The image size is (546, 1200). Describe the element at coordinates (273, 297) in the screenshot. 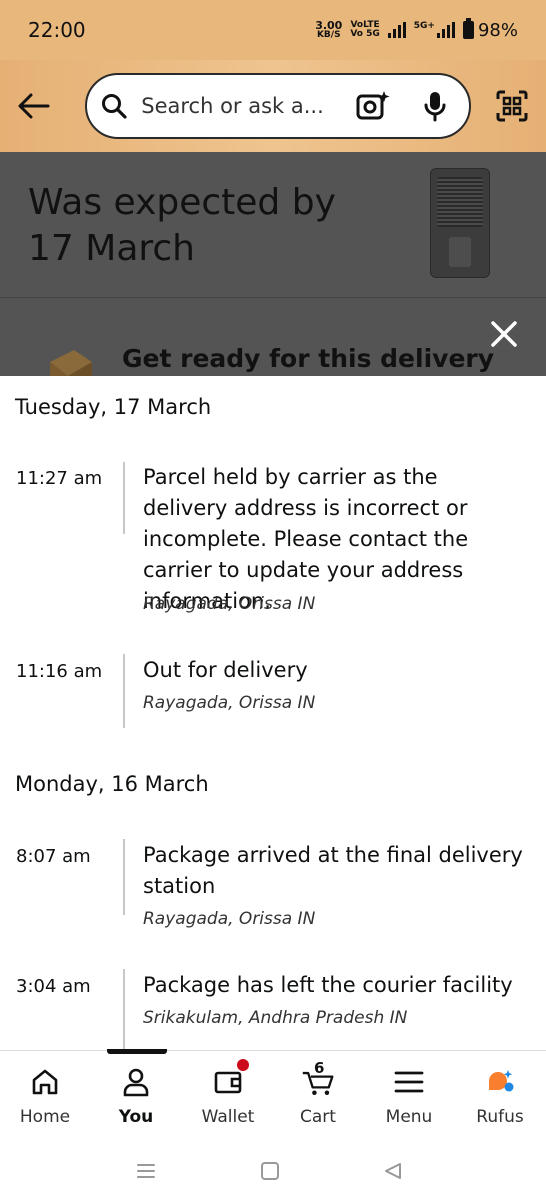

I see `divider` at that location.